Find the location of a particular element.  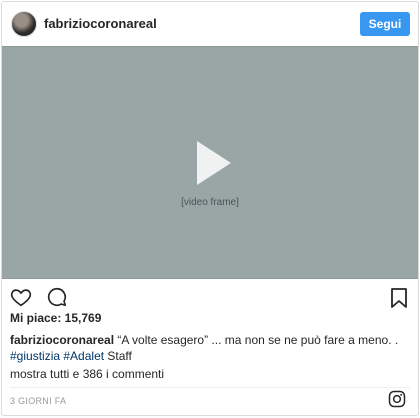

hashtag-giustizia: #giustizia is located at coordinates (35, 356).